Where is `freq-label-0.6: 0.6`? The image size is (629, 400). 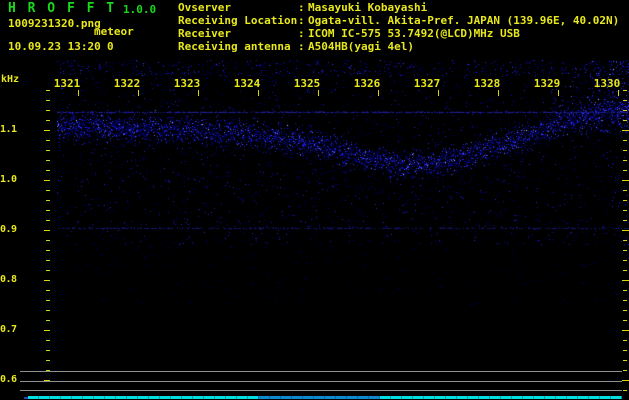
freq-label-0.6: 0.6 is located at coordinates (8, 379).